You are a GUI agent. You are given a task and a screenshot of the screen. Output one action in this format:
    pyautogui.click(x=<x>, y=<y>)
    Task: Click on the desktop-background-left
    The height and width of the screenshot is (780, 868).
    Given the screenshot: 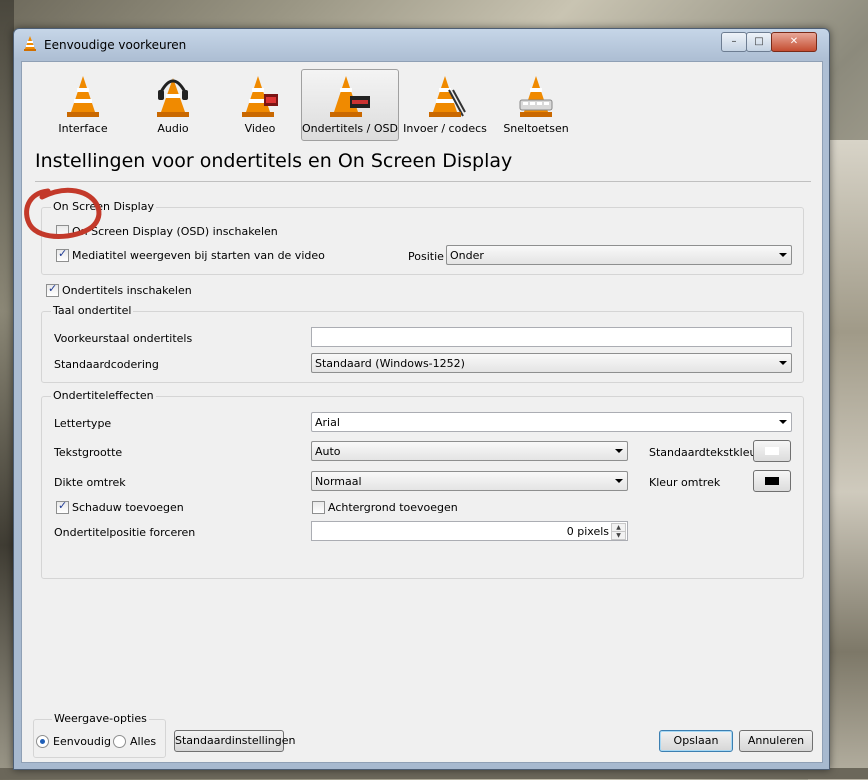 What is the action you would take?
    pyautogui.click(x=7, y=389)
    